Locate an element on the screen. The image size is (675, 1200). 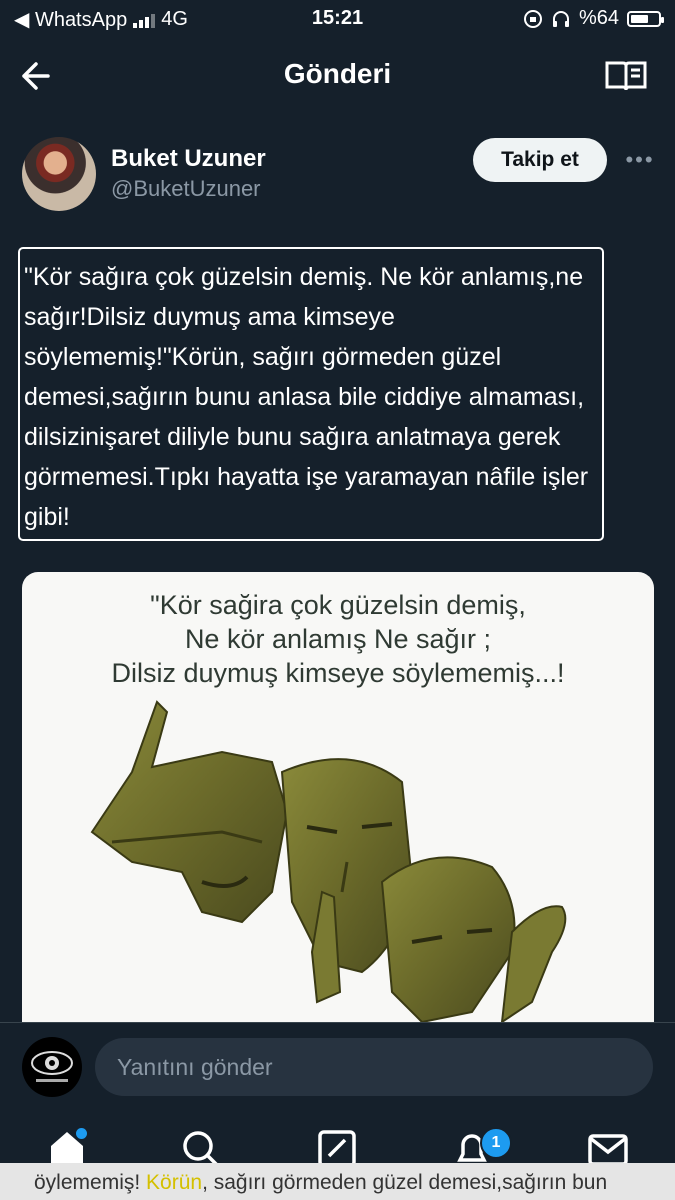
notification-badge: 1 is located at coordinates (496, 1143).